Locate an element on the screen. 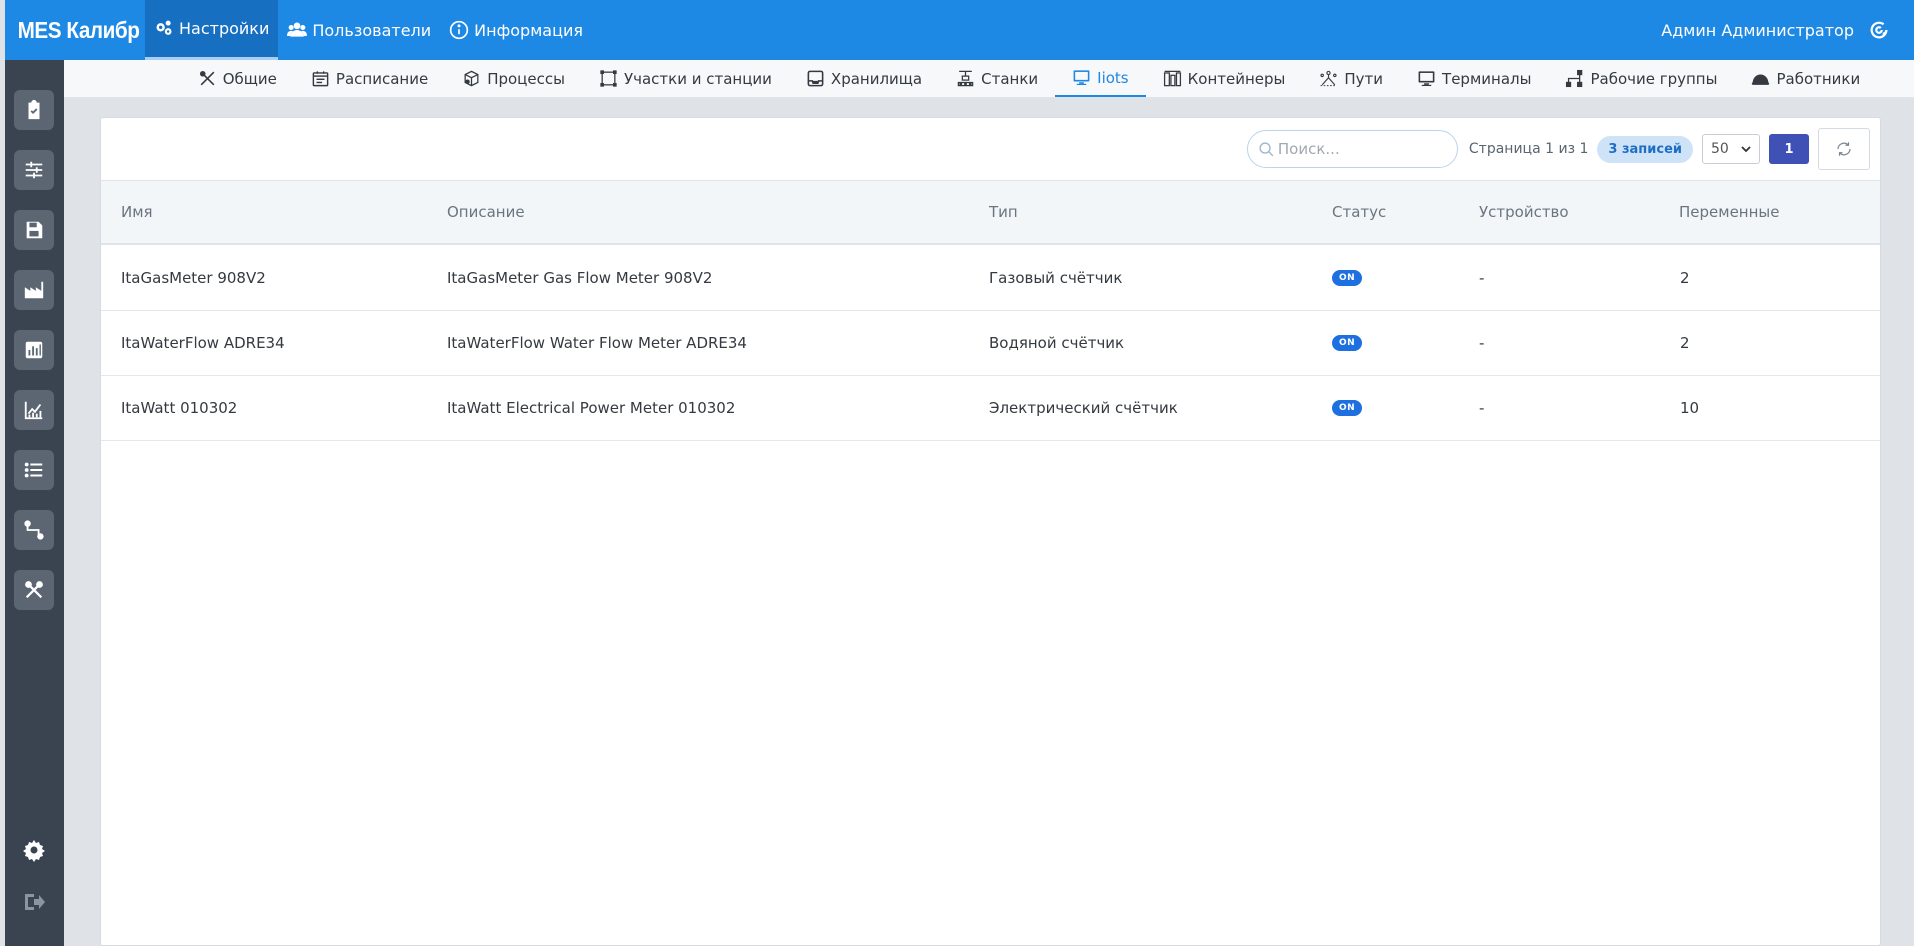  tab-containers: Контейнеры is located at coordinates (1224, 78).